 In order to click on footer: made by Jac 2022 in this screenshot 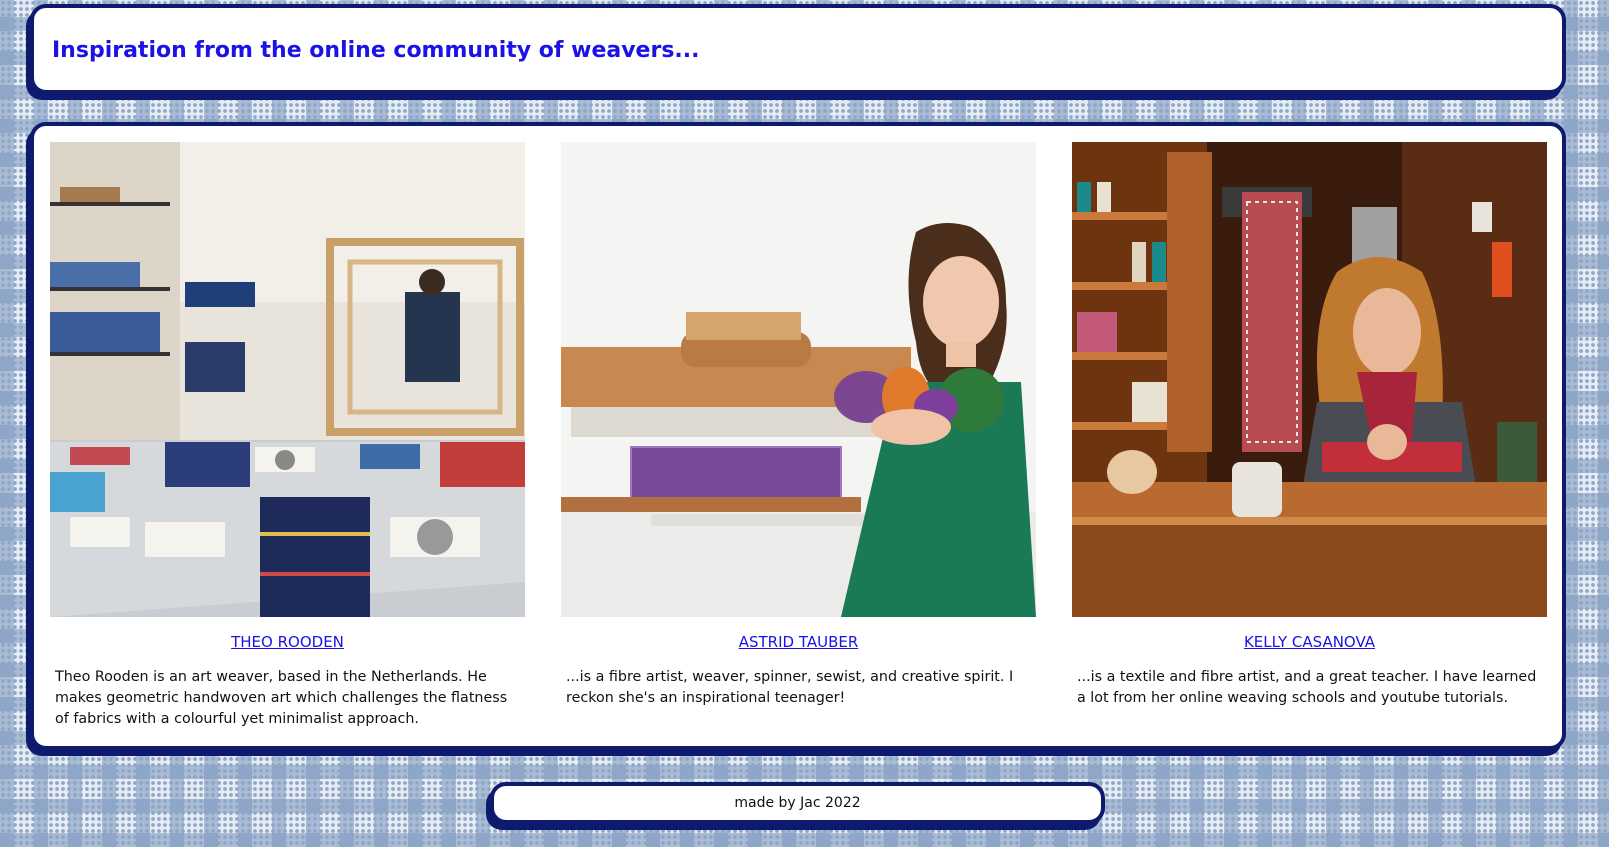, I will do `click(797, 803)`.